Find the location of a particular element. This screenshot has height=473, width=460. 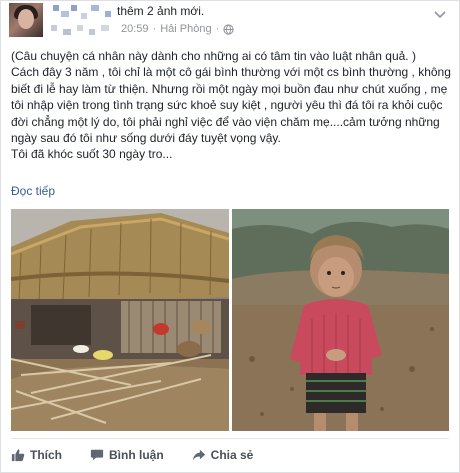

post-actions-bar: Thích Bình luận Chia sẻ is located at coordinates (146, 455).